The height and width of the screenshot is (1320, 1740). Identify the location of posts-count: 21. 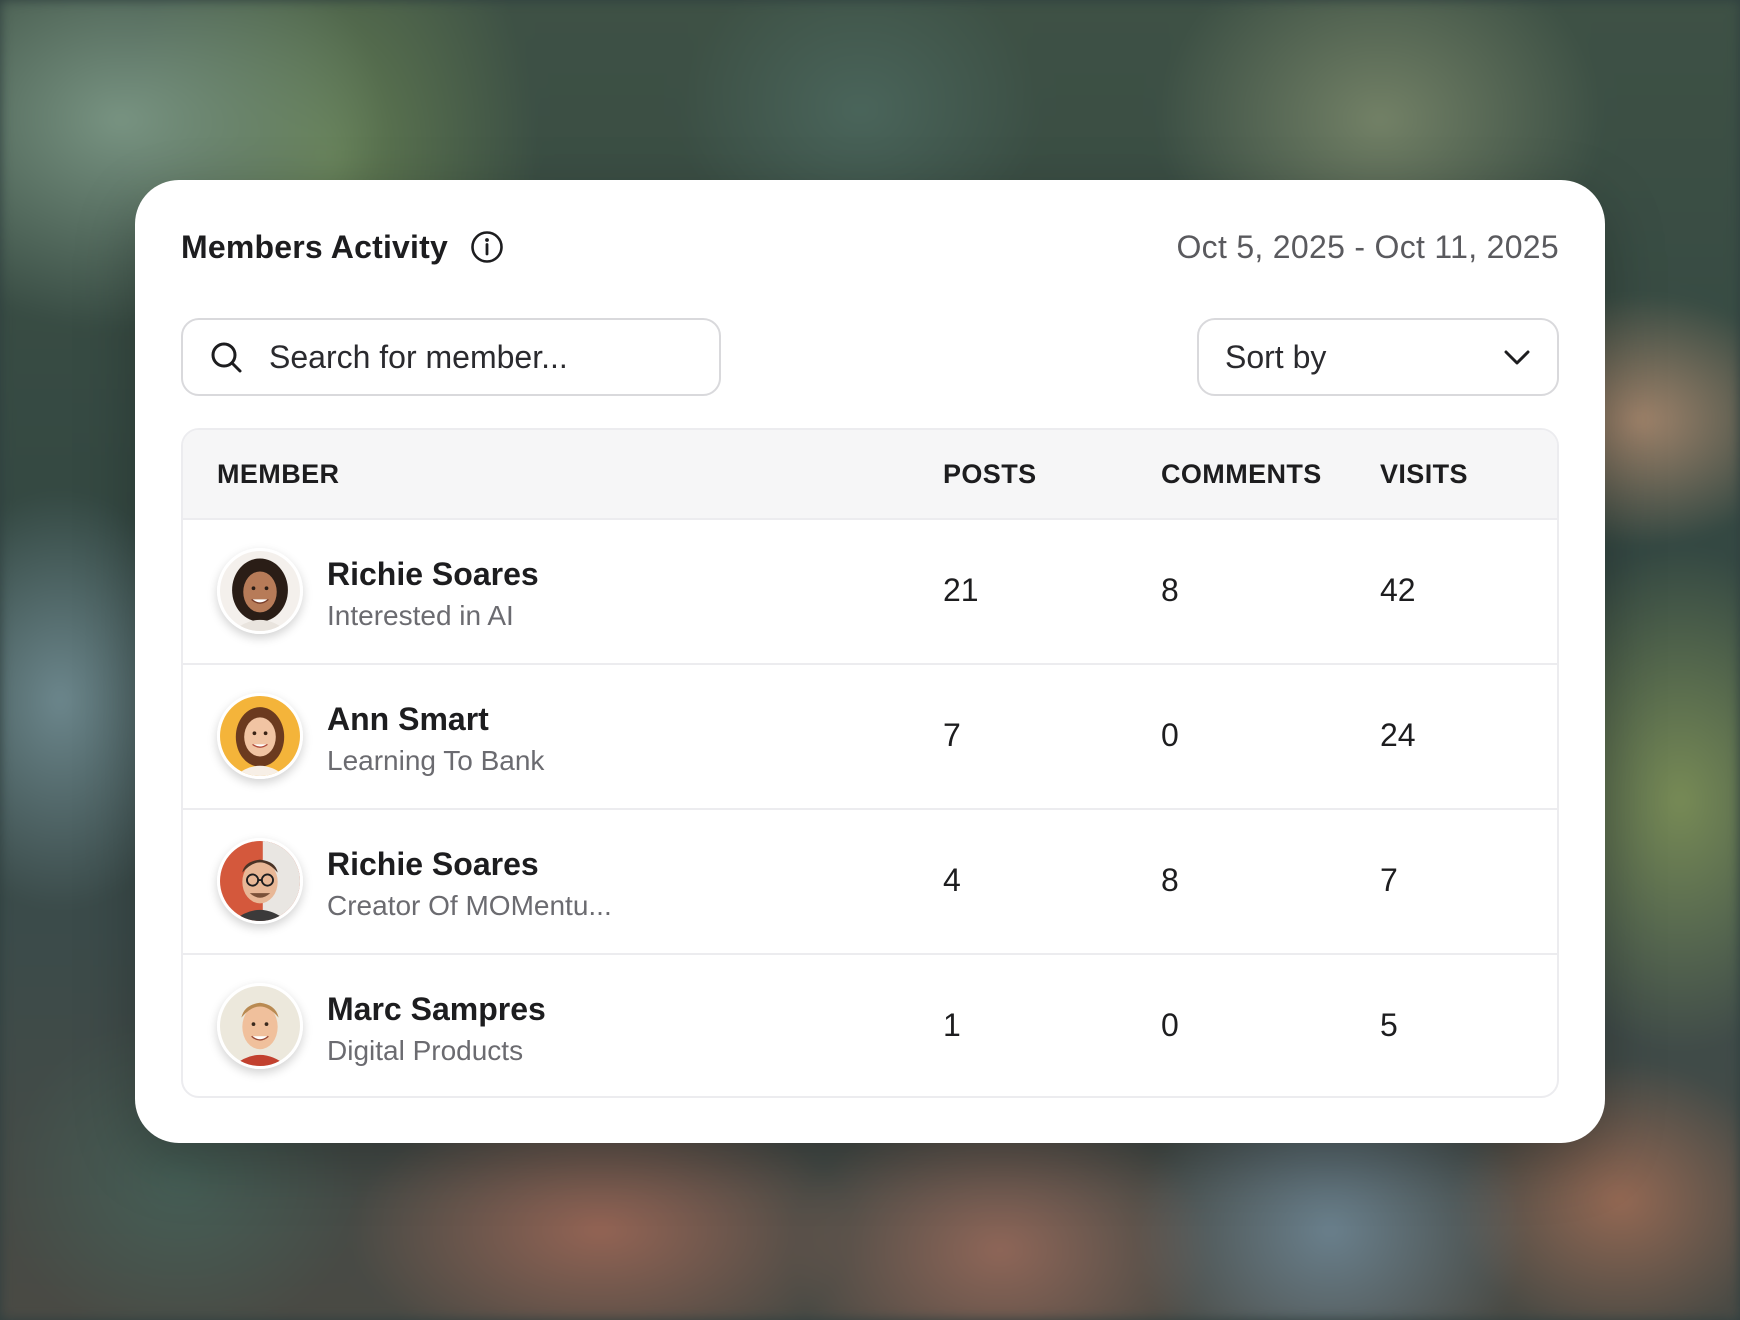
(961, 590).